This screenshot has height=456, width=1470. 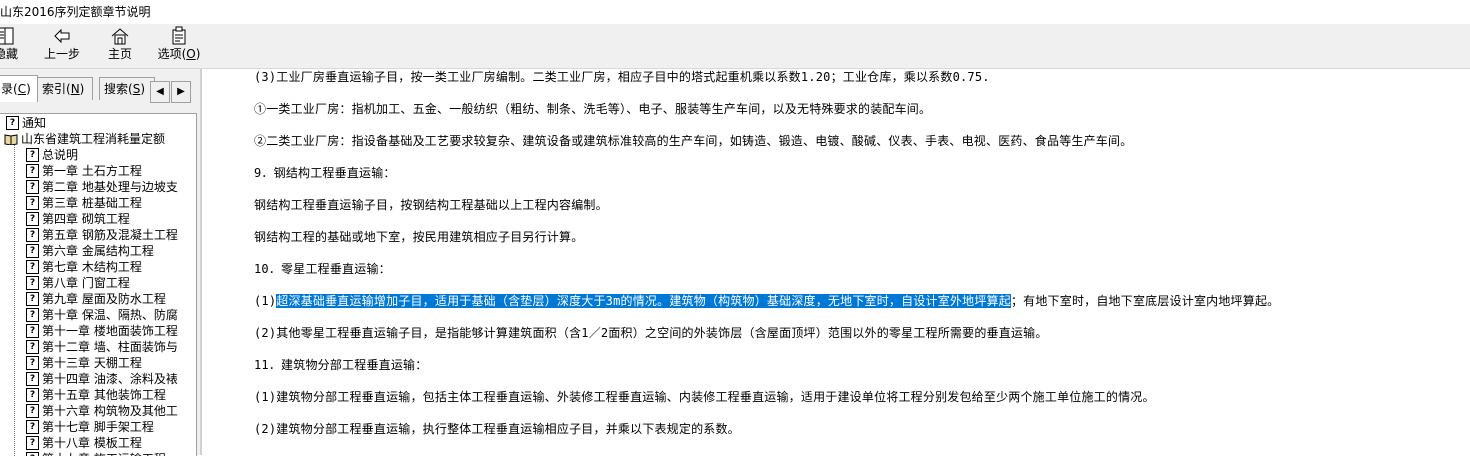 What do you see at coordinates (735, 46) in the screenshot?
I see `toolbar: 隐藏 上一步 主页 选项(O)` at bounding box center [735, 46].